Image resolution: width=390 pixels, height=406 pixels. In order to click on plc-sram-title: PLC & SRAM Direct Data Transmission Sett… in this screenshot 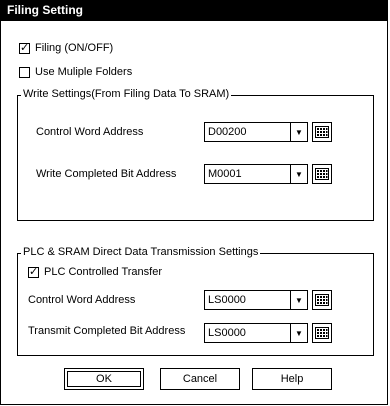, I will do `click(141, 252)`.